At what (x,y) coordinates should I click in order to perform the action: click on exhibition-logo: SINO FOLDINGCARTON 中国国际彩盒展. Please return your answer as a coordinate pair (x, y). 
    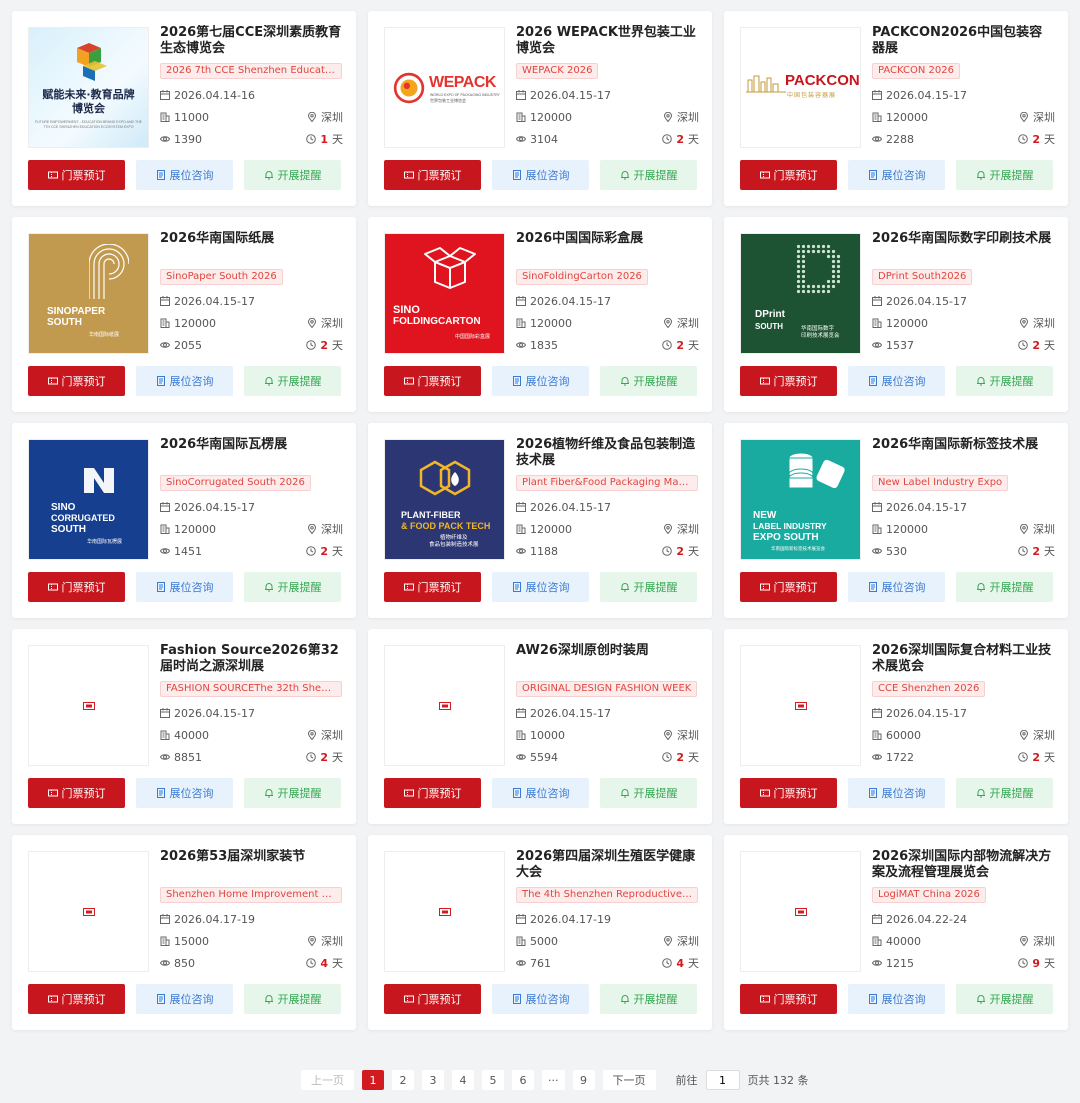
    Looking at the image, I should click on (444, 293).